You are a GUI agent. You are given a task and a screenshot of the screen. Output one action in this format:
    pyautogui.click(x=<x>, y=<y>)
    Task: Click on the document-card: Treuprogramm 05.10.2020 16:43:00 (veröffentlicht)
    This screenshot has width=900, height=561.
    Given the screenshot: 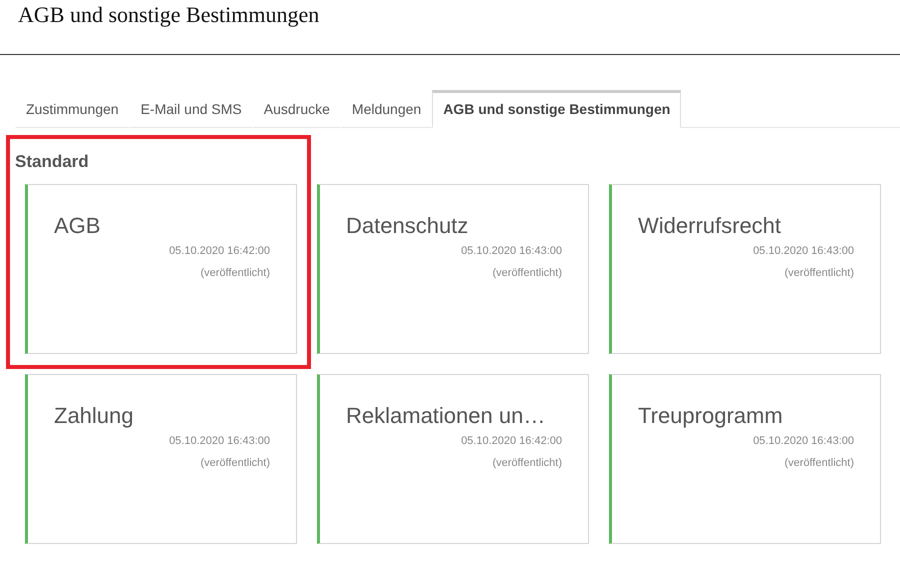 What is the action you would take?
    pyautogui.click(x=745, y=459)
    